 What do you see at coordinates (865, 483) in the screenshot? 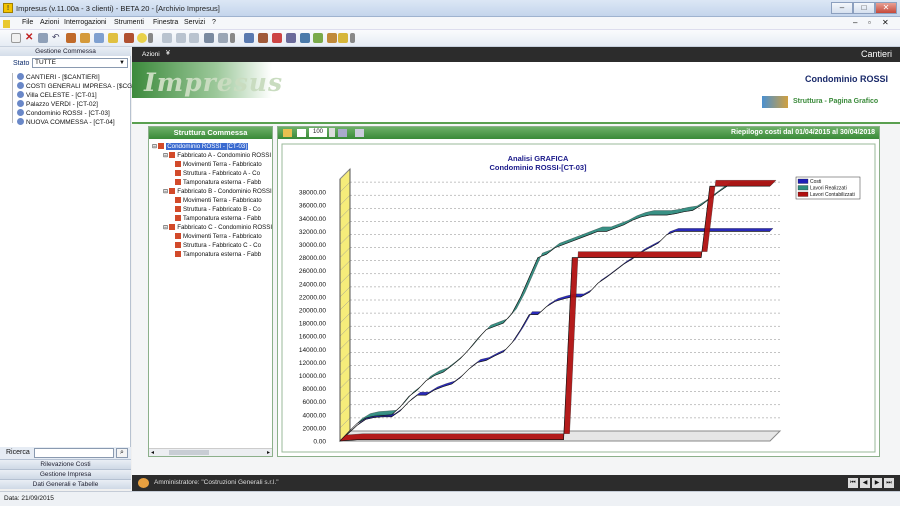
I see `prev-icon: ◀` at bounding box center [865, 483].